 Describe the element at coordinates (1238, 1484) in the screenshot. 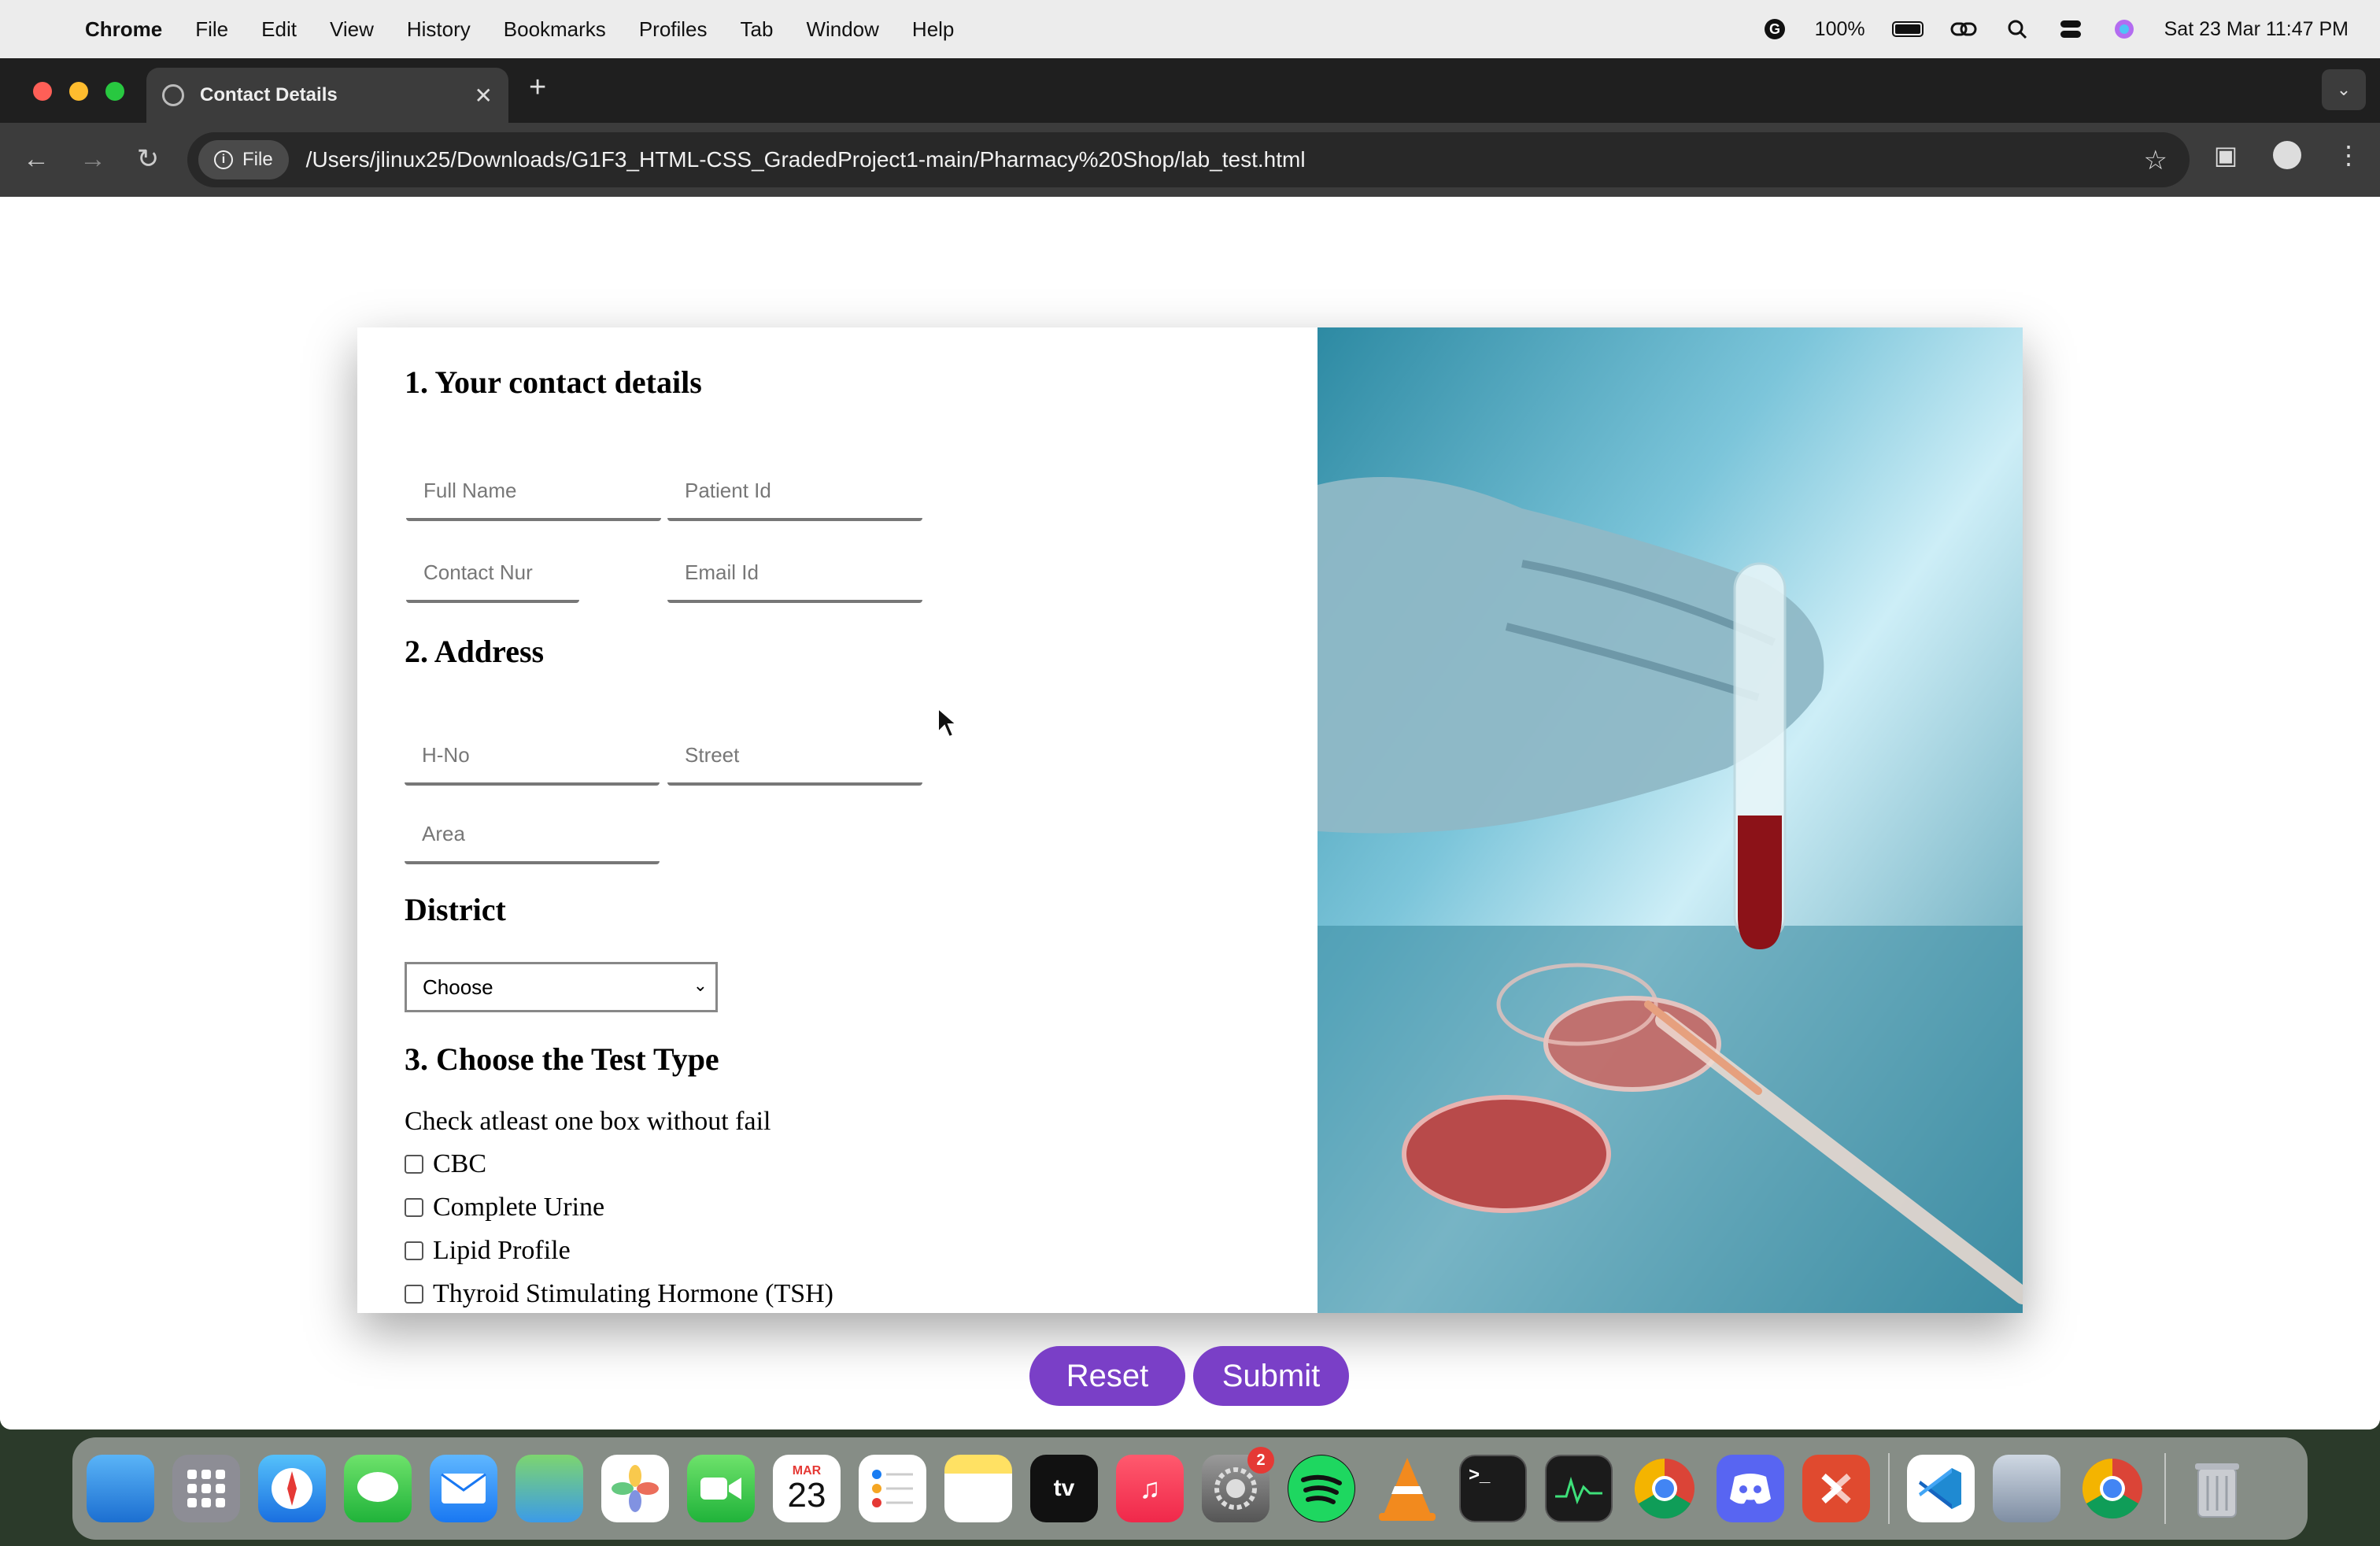

I see `system-settings-icon: 2` at that location.